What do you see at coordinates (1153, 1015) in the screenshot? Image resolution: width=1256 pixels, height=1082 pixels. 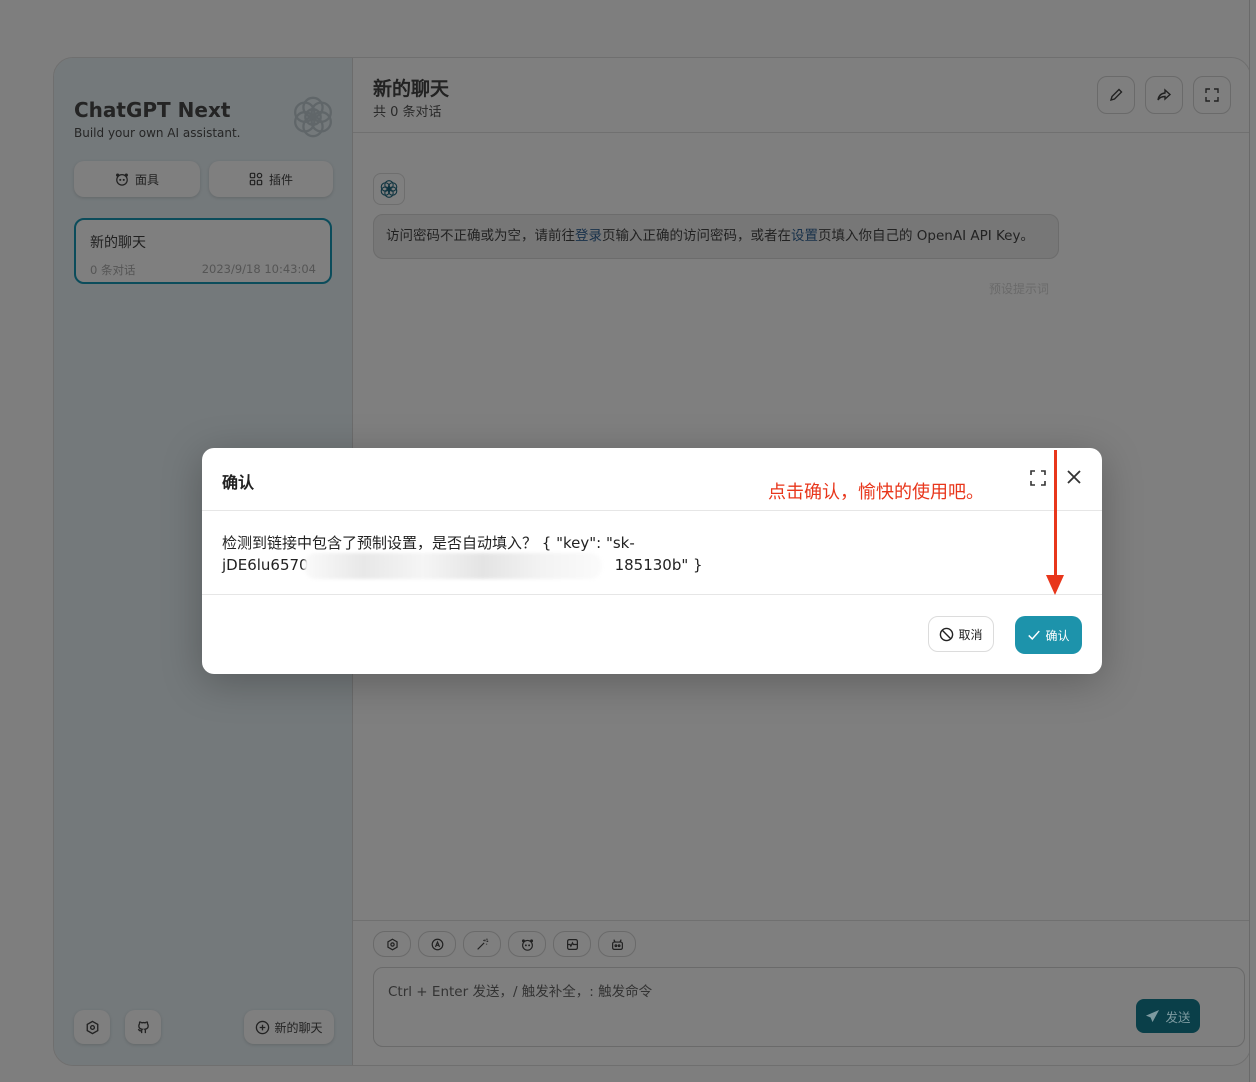 I see `send-icon` at bounding box center [1153, 1015].